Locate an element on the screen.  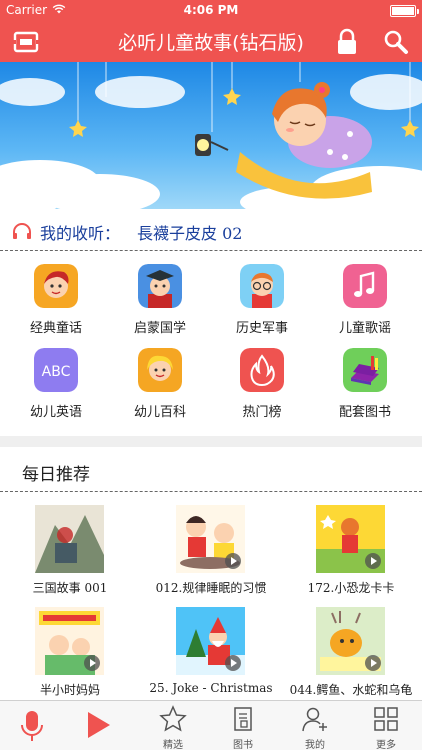
book-title: 半小时妈妈 is located at coordinates (69, 690).